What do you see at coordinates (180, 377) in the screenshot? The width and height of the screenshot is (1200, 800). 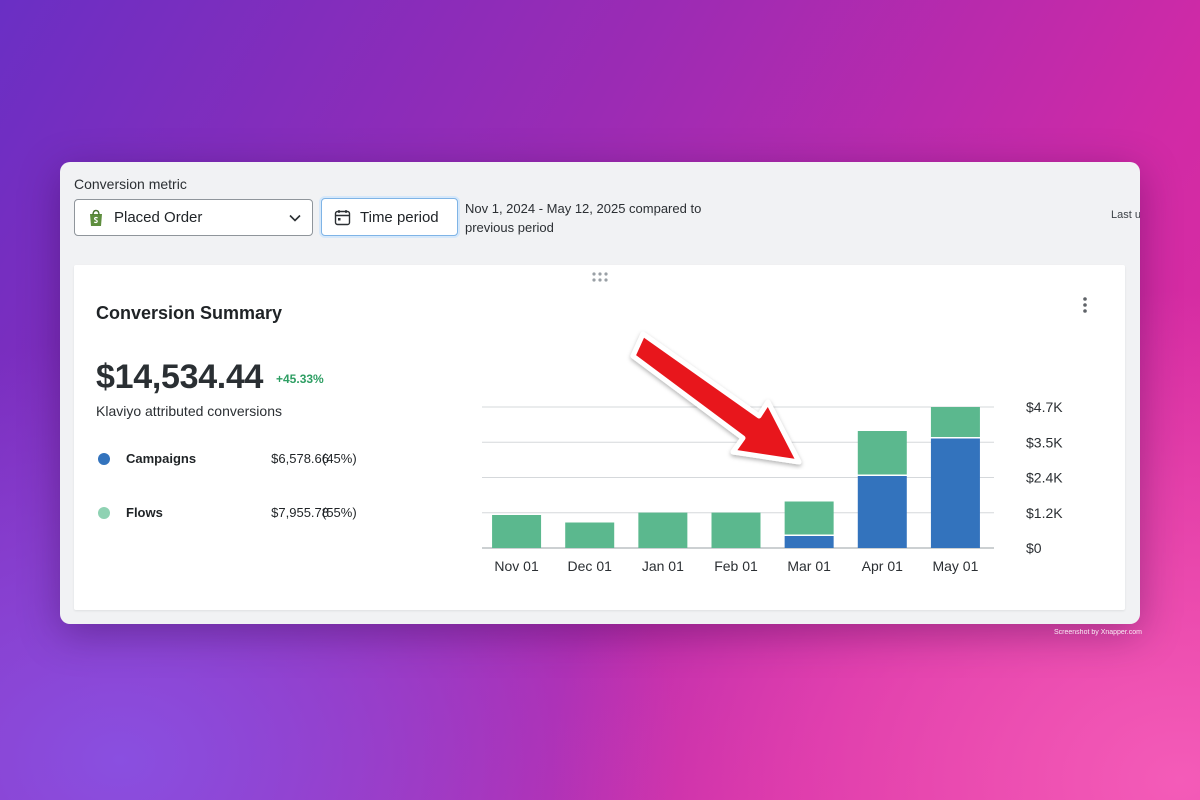 I see `total-conversions: $14,534.44` at bounding box center [180, 377].